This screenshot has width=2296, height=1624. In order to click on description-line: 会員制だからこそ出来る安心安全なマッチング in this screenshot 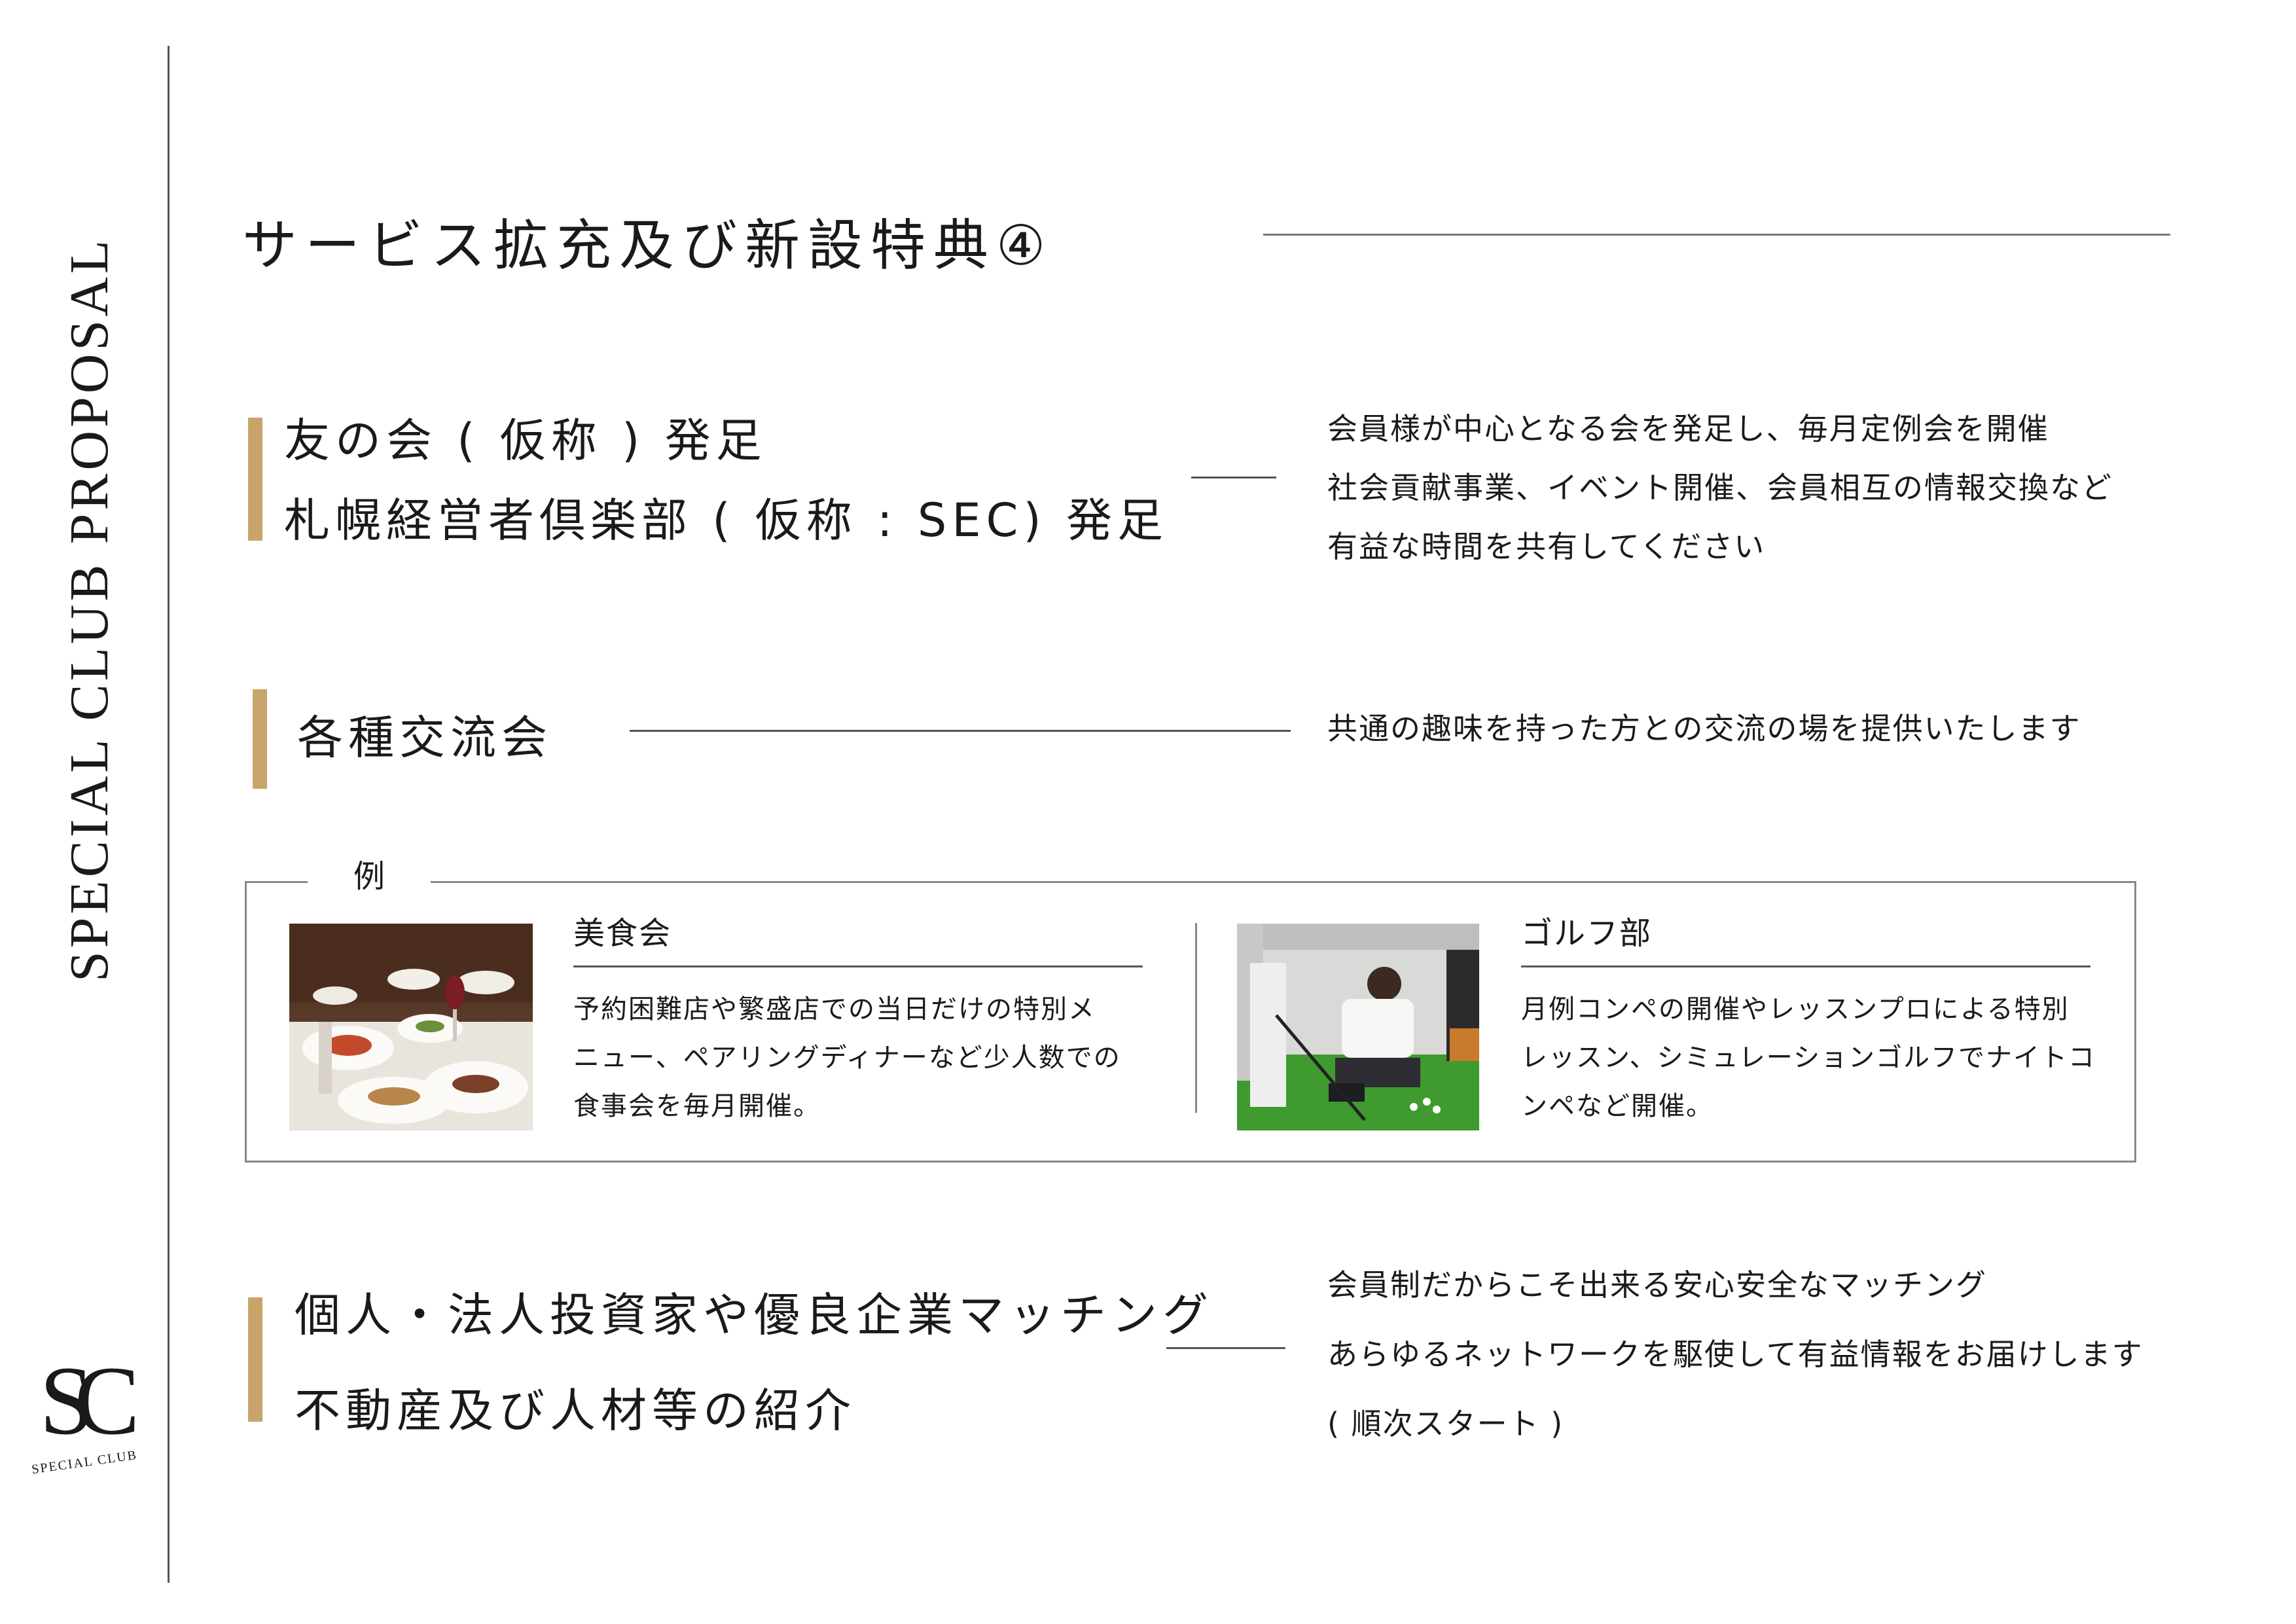, I will do `click(1657, 1285)`.